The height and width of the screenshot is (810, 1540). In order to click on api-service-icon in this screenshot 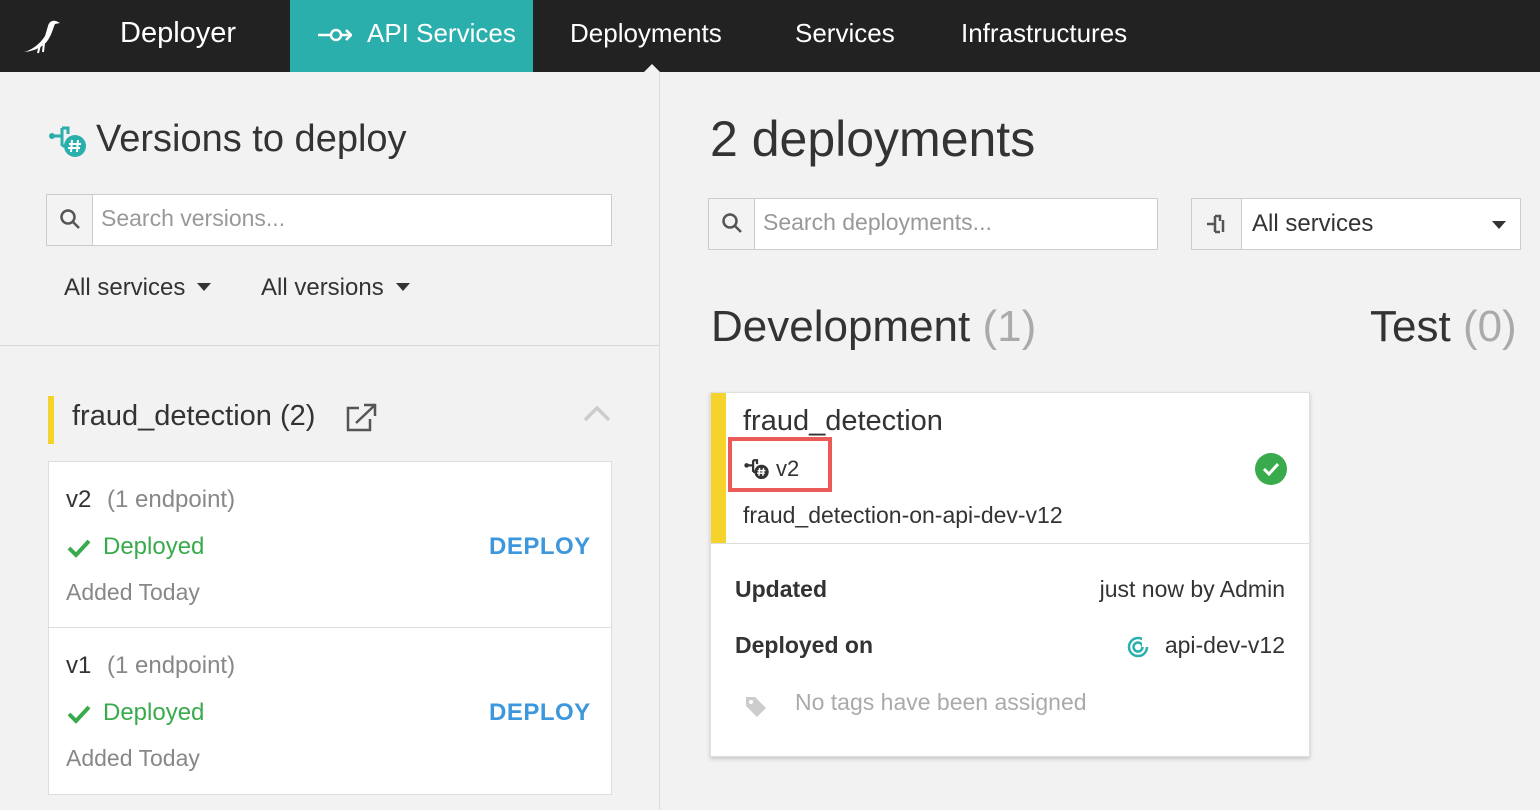, I will do `click(335, 35)`.